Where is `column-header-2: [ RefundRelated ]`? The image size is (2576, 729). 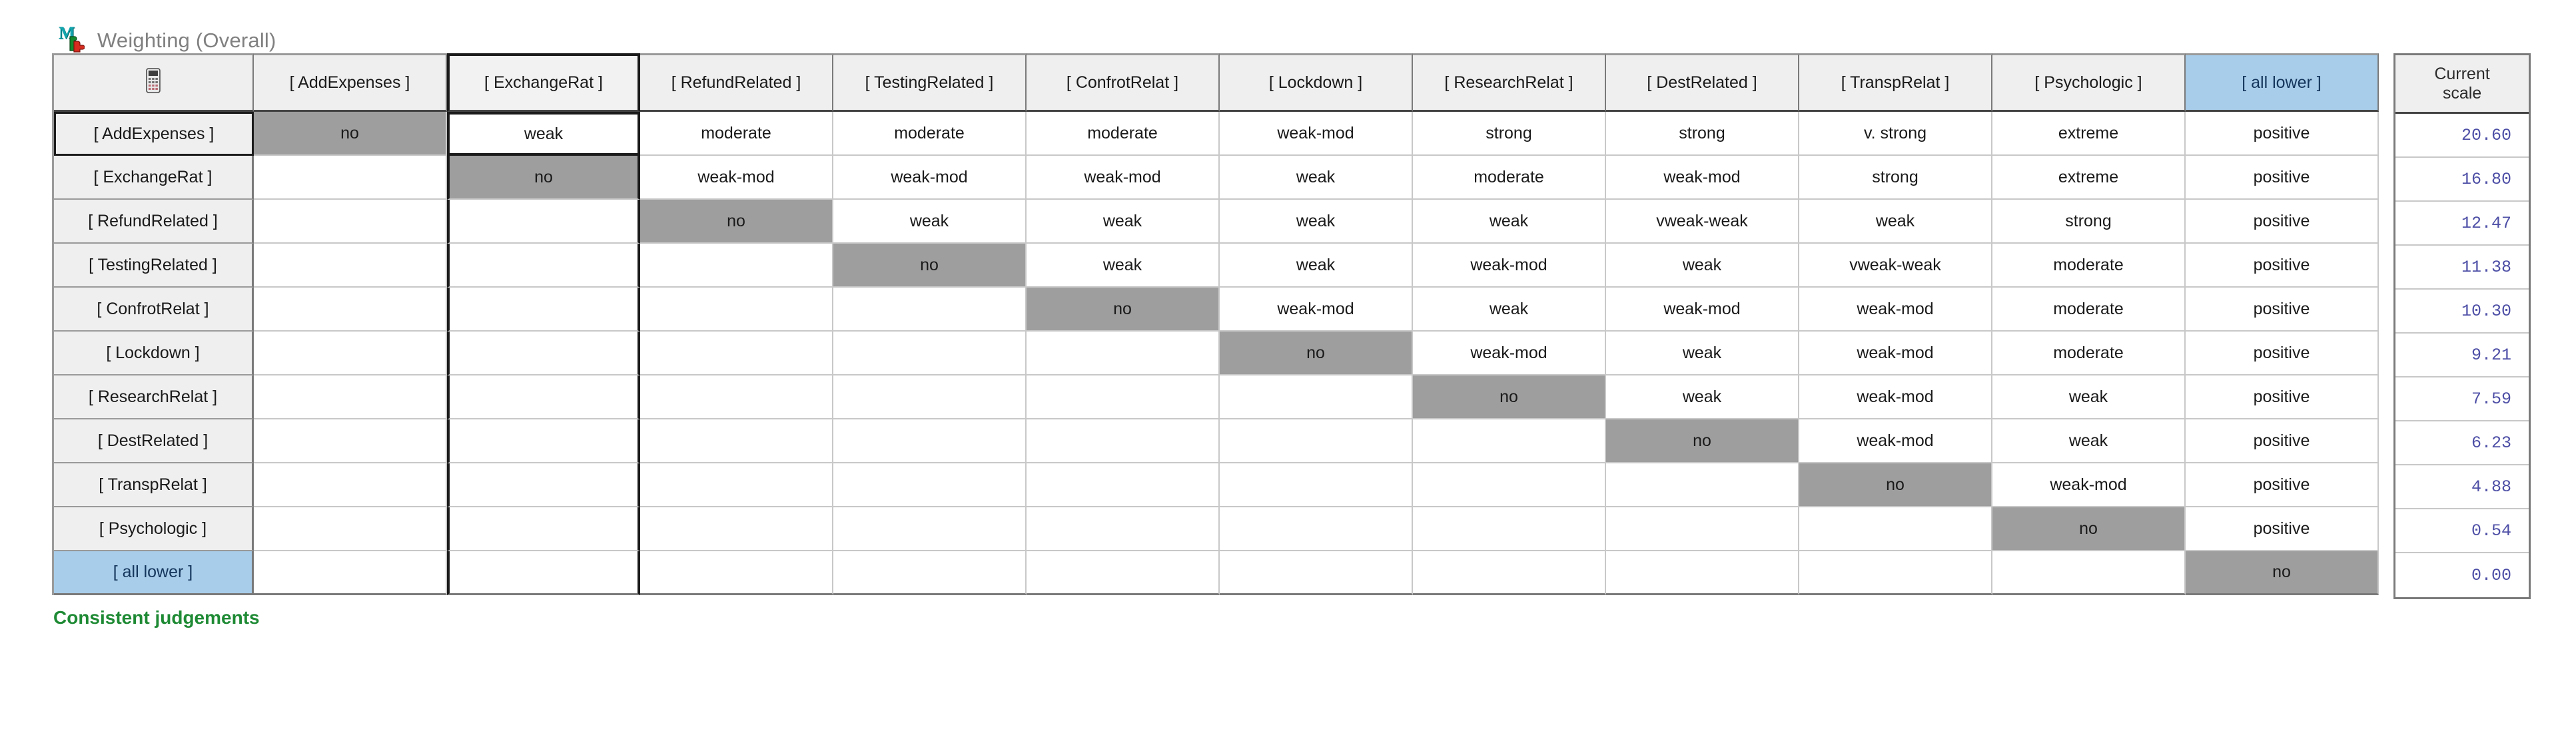
column-header-2: [ RefundRelated ] is located at coordinates (736, 82).